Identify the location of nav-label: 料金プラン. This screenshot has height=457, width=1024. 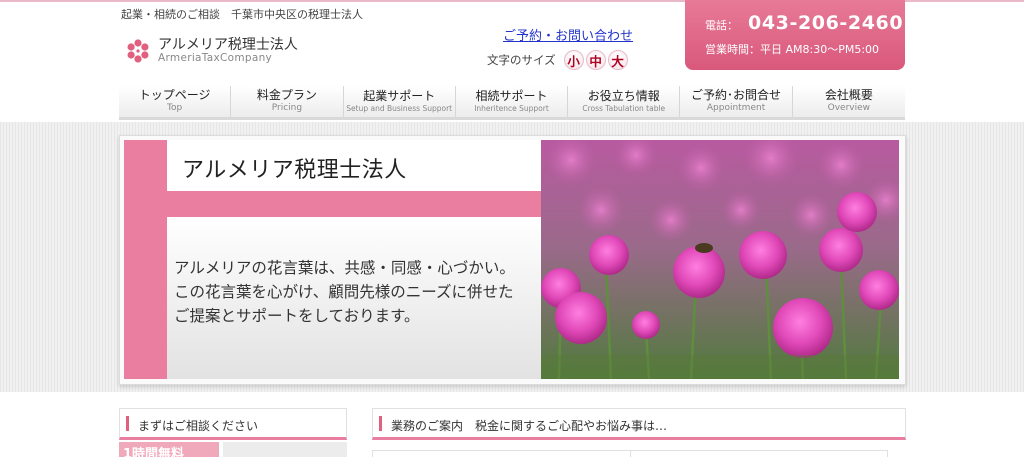
(286, 95).